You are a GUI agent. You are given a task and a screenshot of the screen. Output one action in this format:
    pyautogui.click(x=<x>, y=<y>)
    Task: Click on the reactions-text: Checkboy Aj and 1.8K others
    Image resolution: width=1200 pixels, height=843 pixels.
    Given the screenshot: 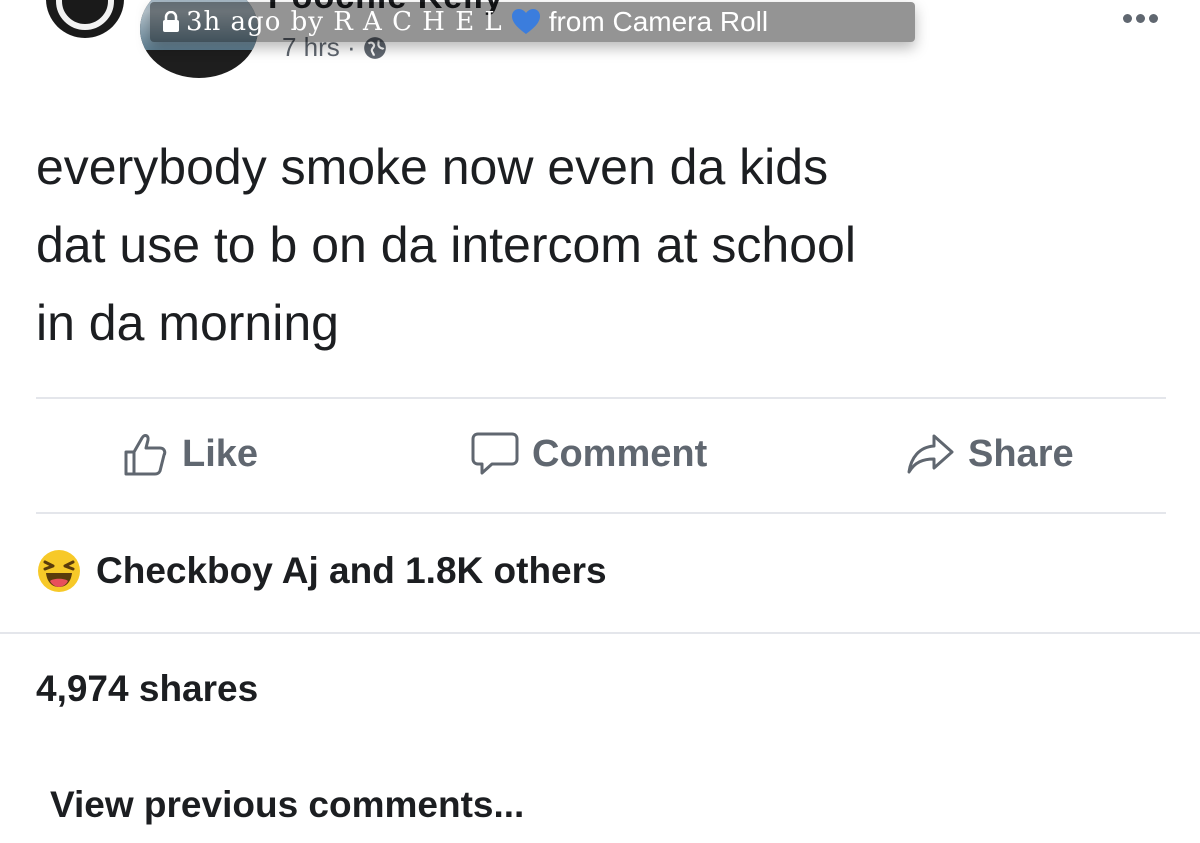 What is the action you would take?
    pyautogui.click(x=351, y=570)
    